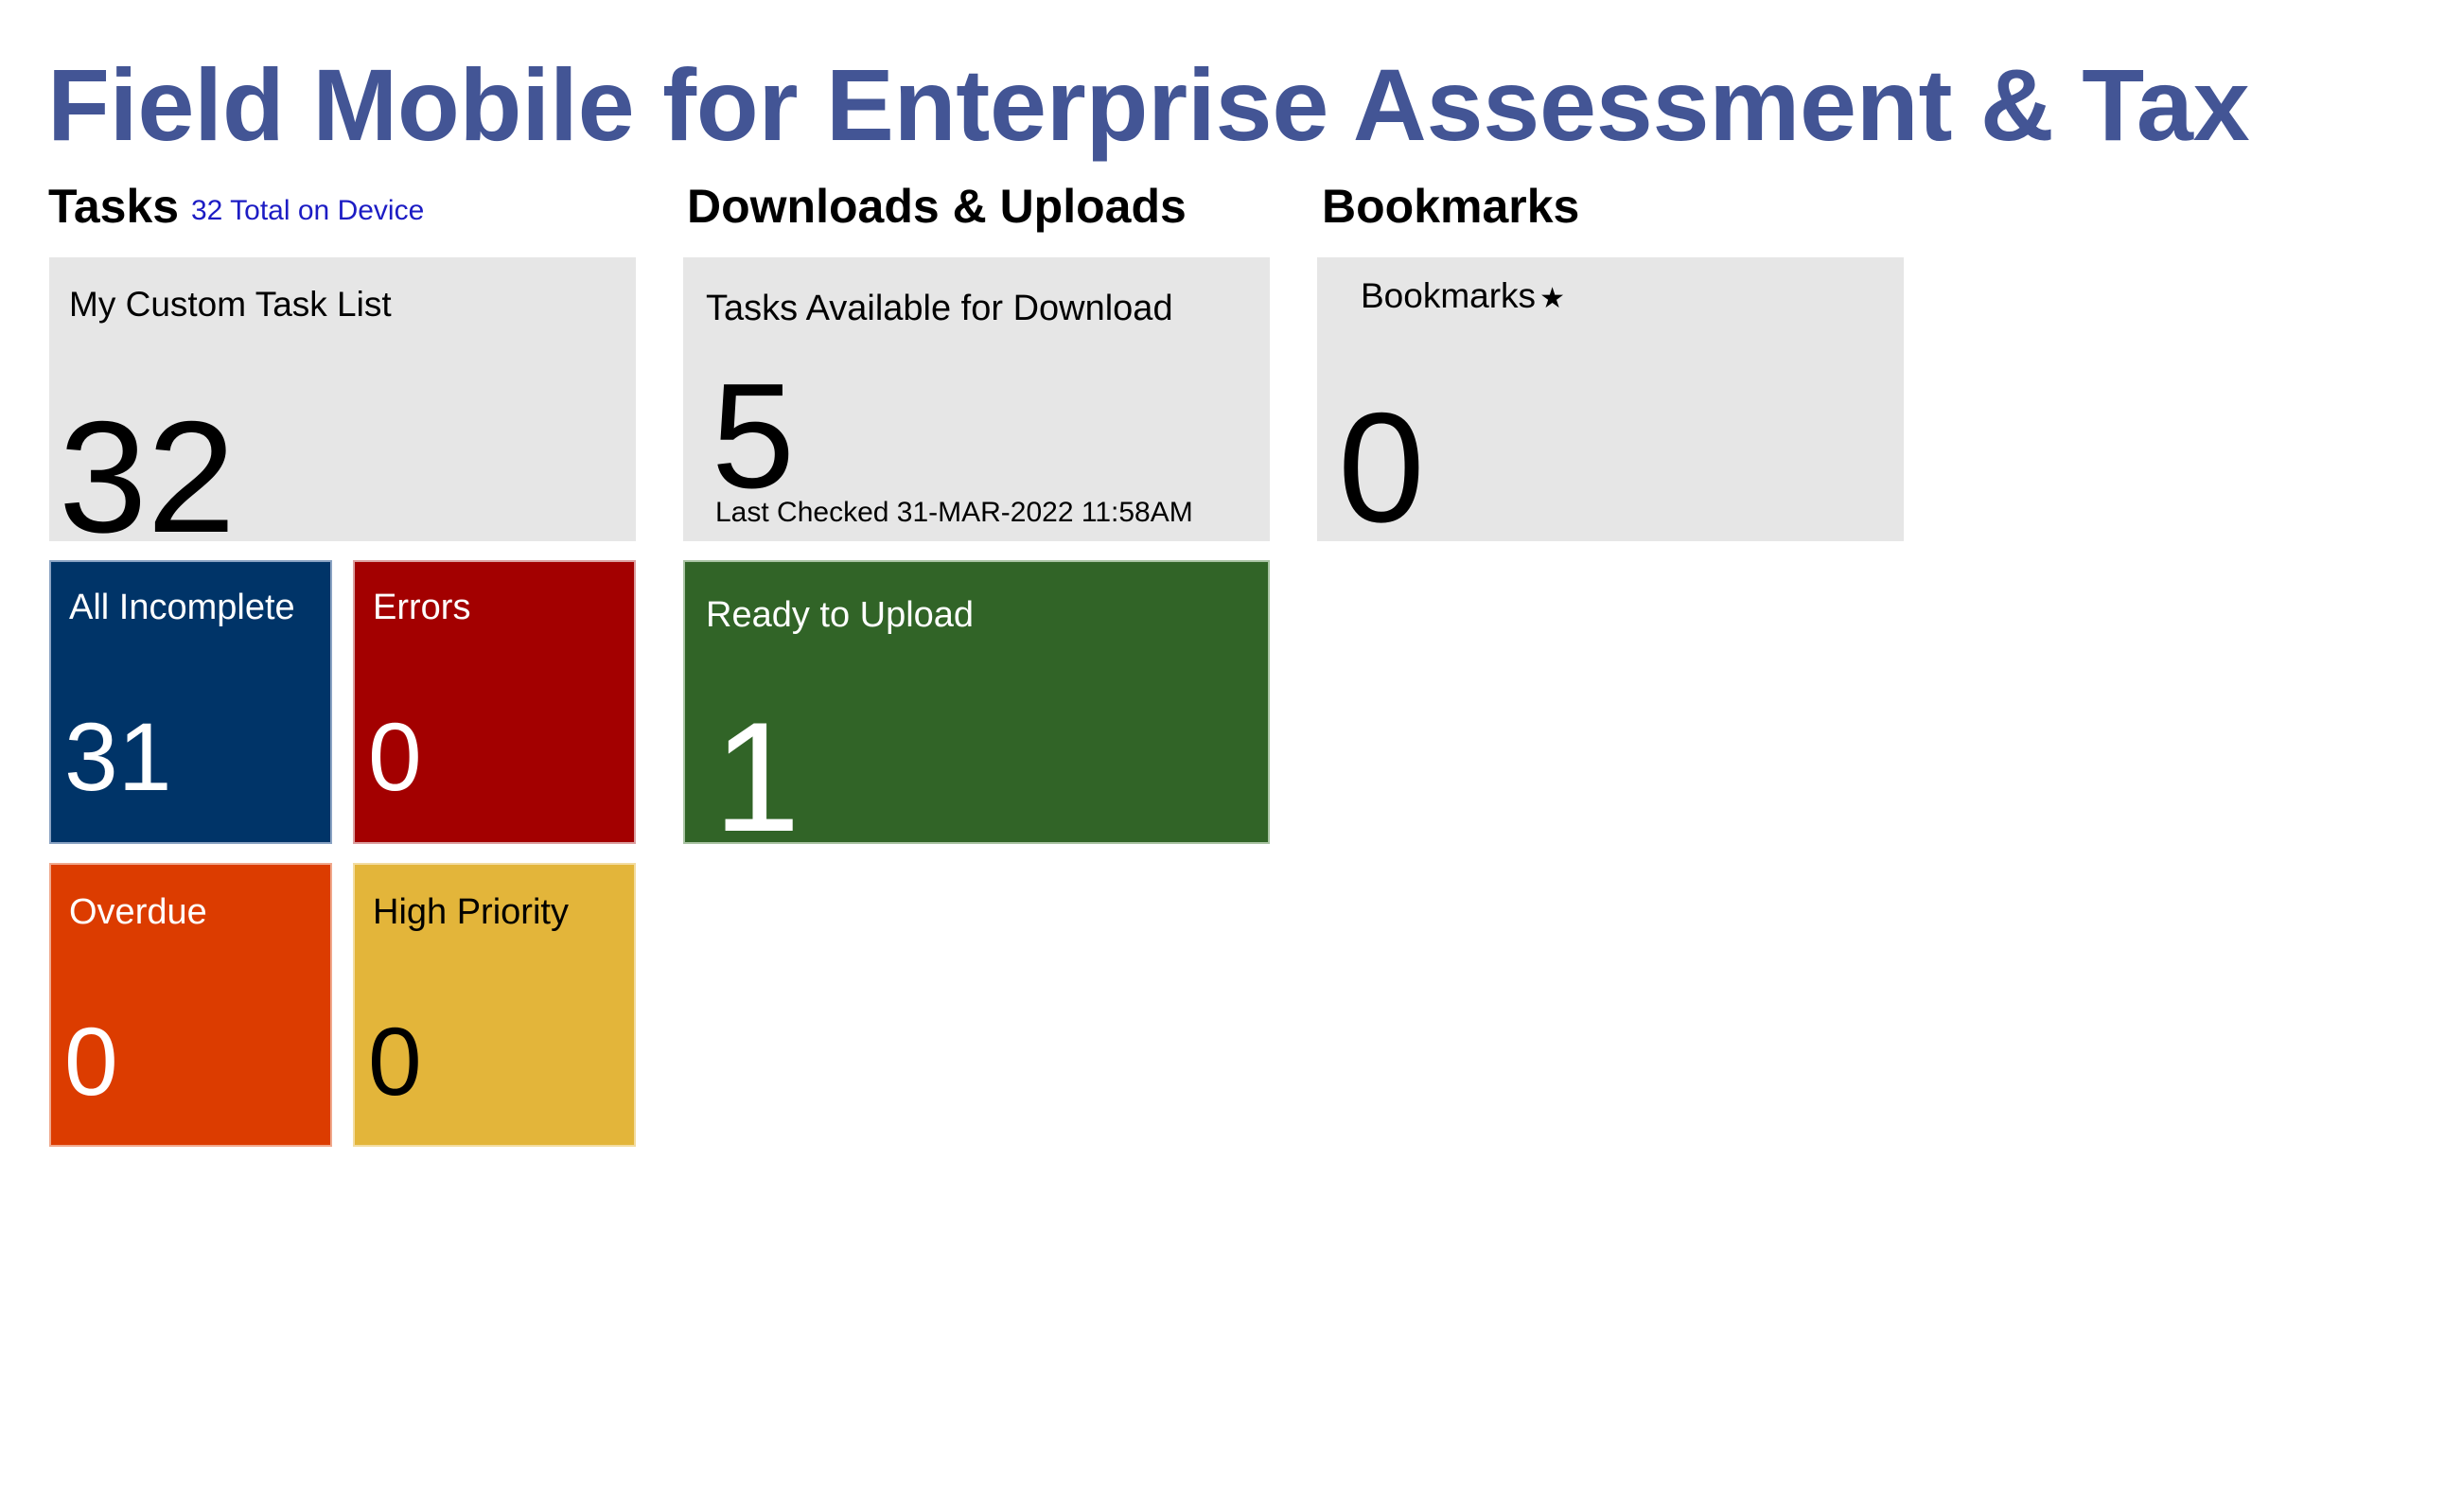 The height and width of the screenshot is (1512, 2462). I want to click on tile-label: High Priority, so click(471, 912).